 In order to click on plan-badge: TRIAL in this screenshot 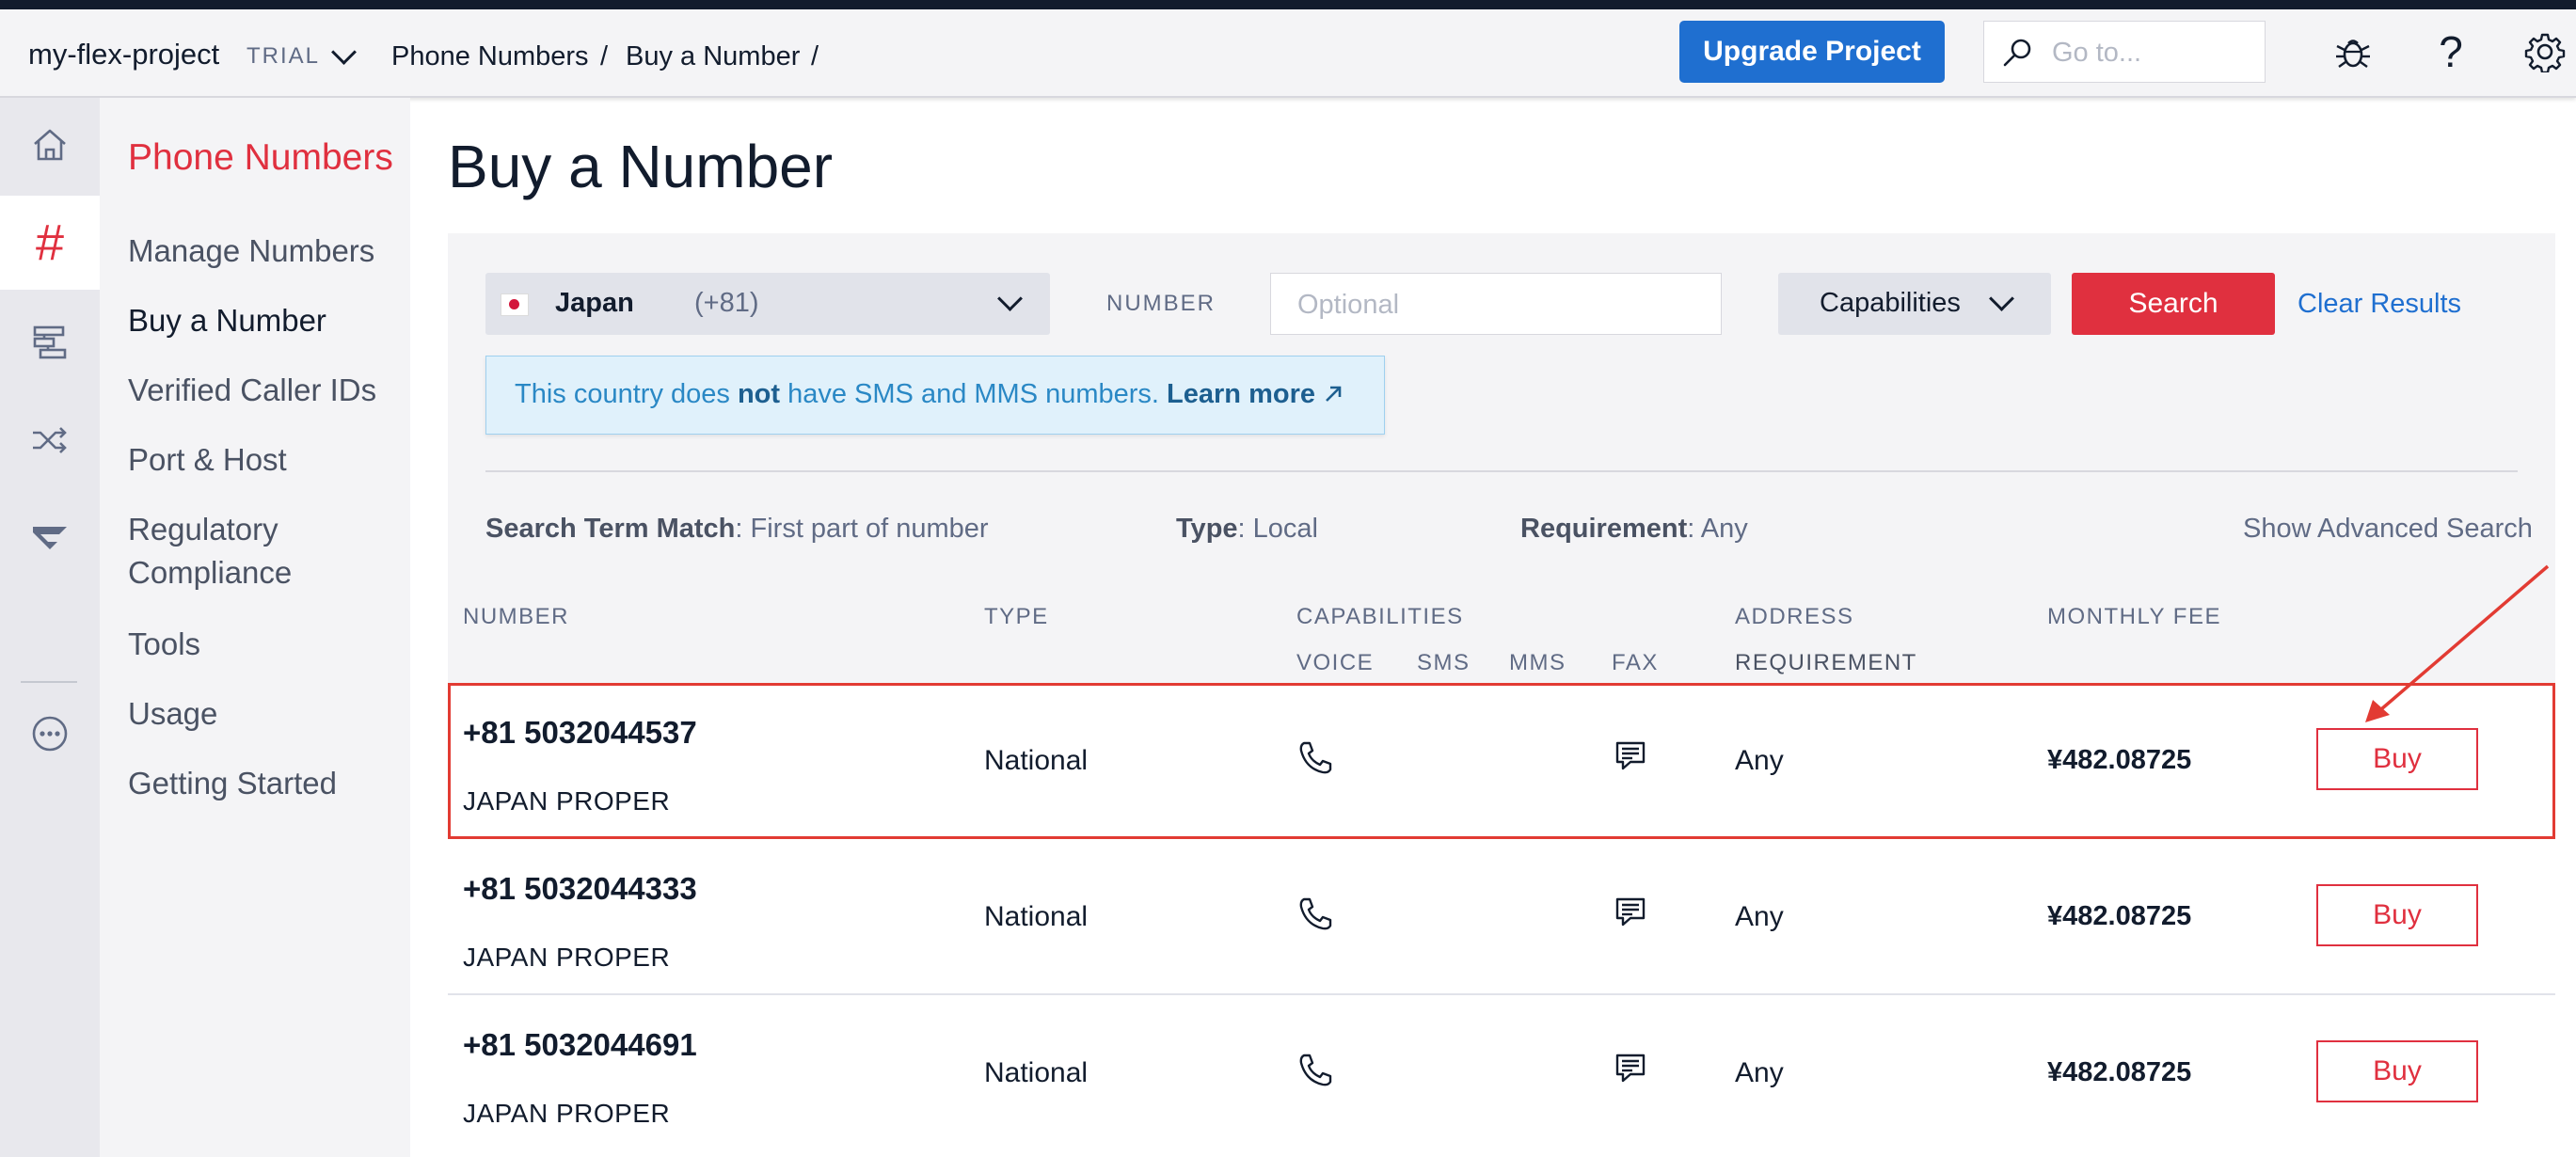, I will do `click(283, 56)`.